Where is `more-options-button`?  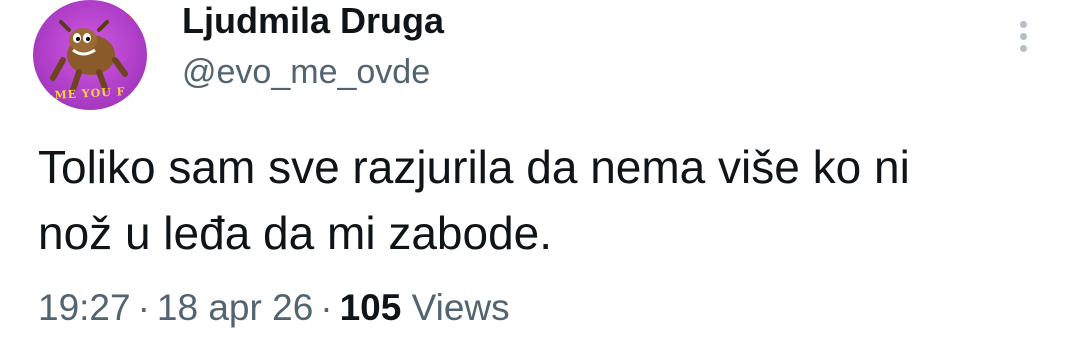
more-options-button is located at coordinates (1023, 36).